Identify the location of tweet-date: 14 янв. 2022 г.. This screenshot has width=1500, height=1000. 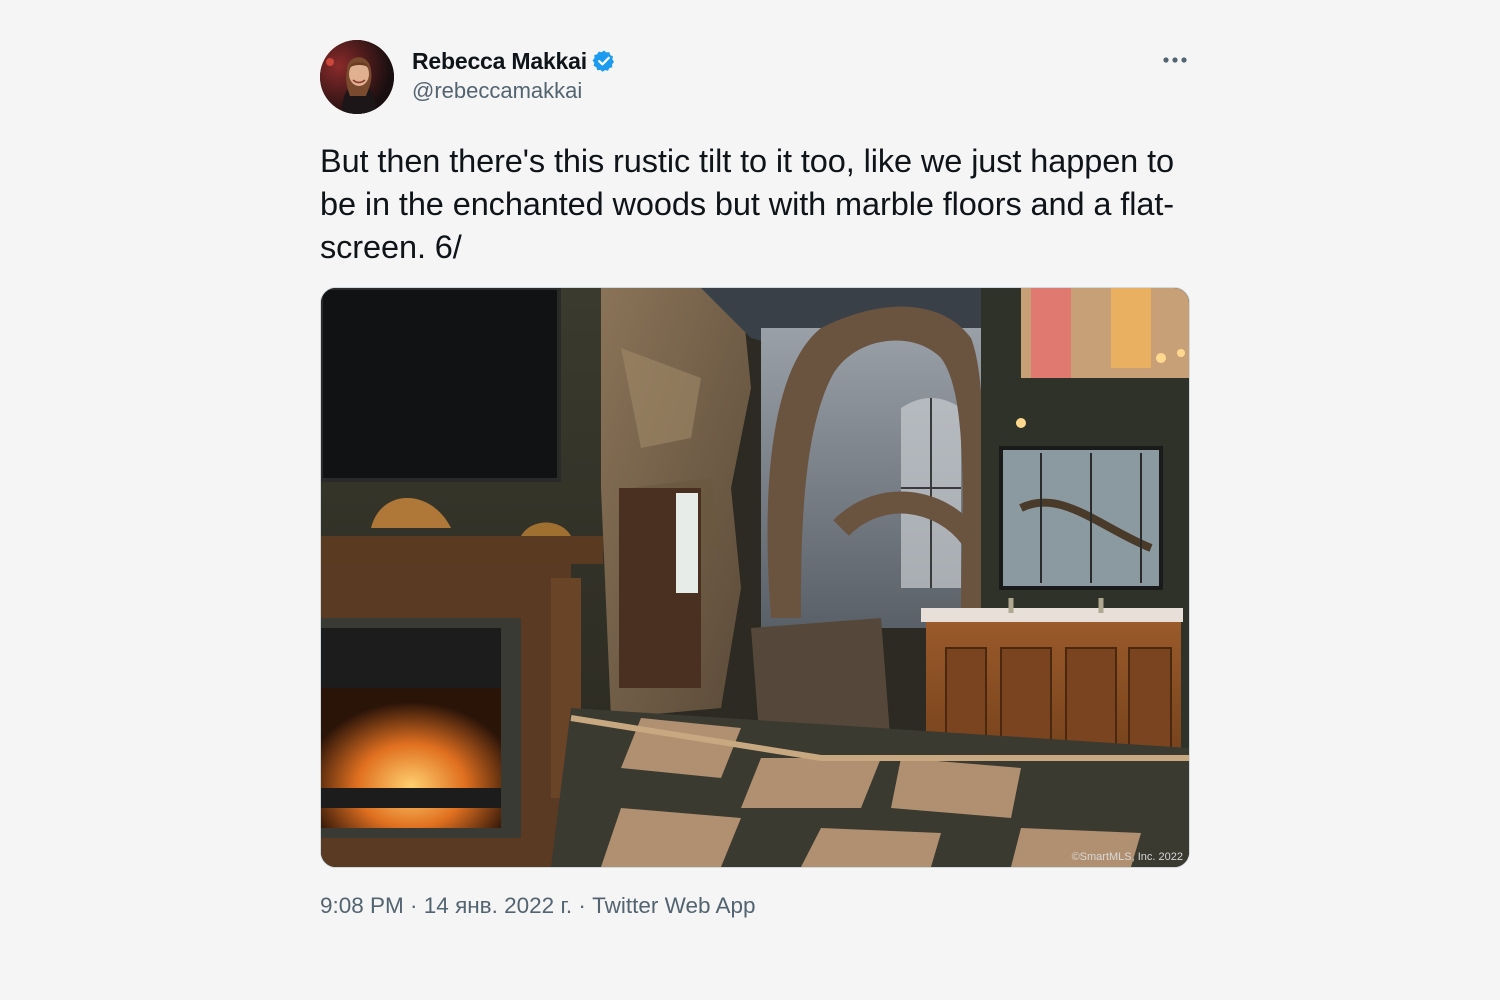
(498, 905).